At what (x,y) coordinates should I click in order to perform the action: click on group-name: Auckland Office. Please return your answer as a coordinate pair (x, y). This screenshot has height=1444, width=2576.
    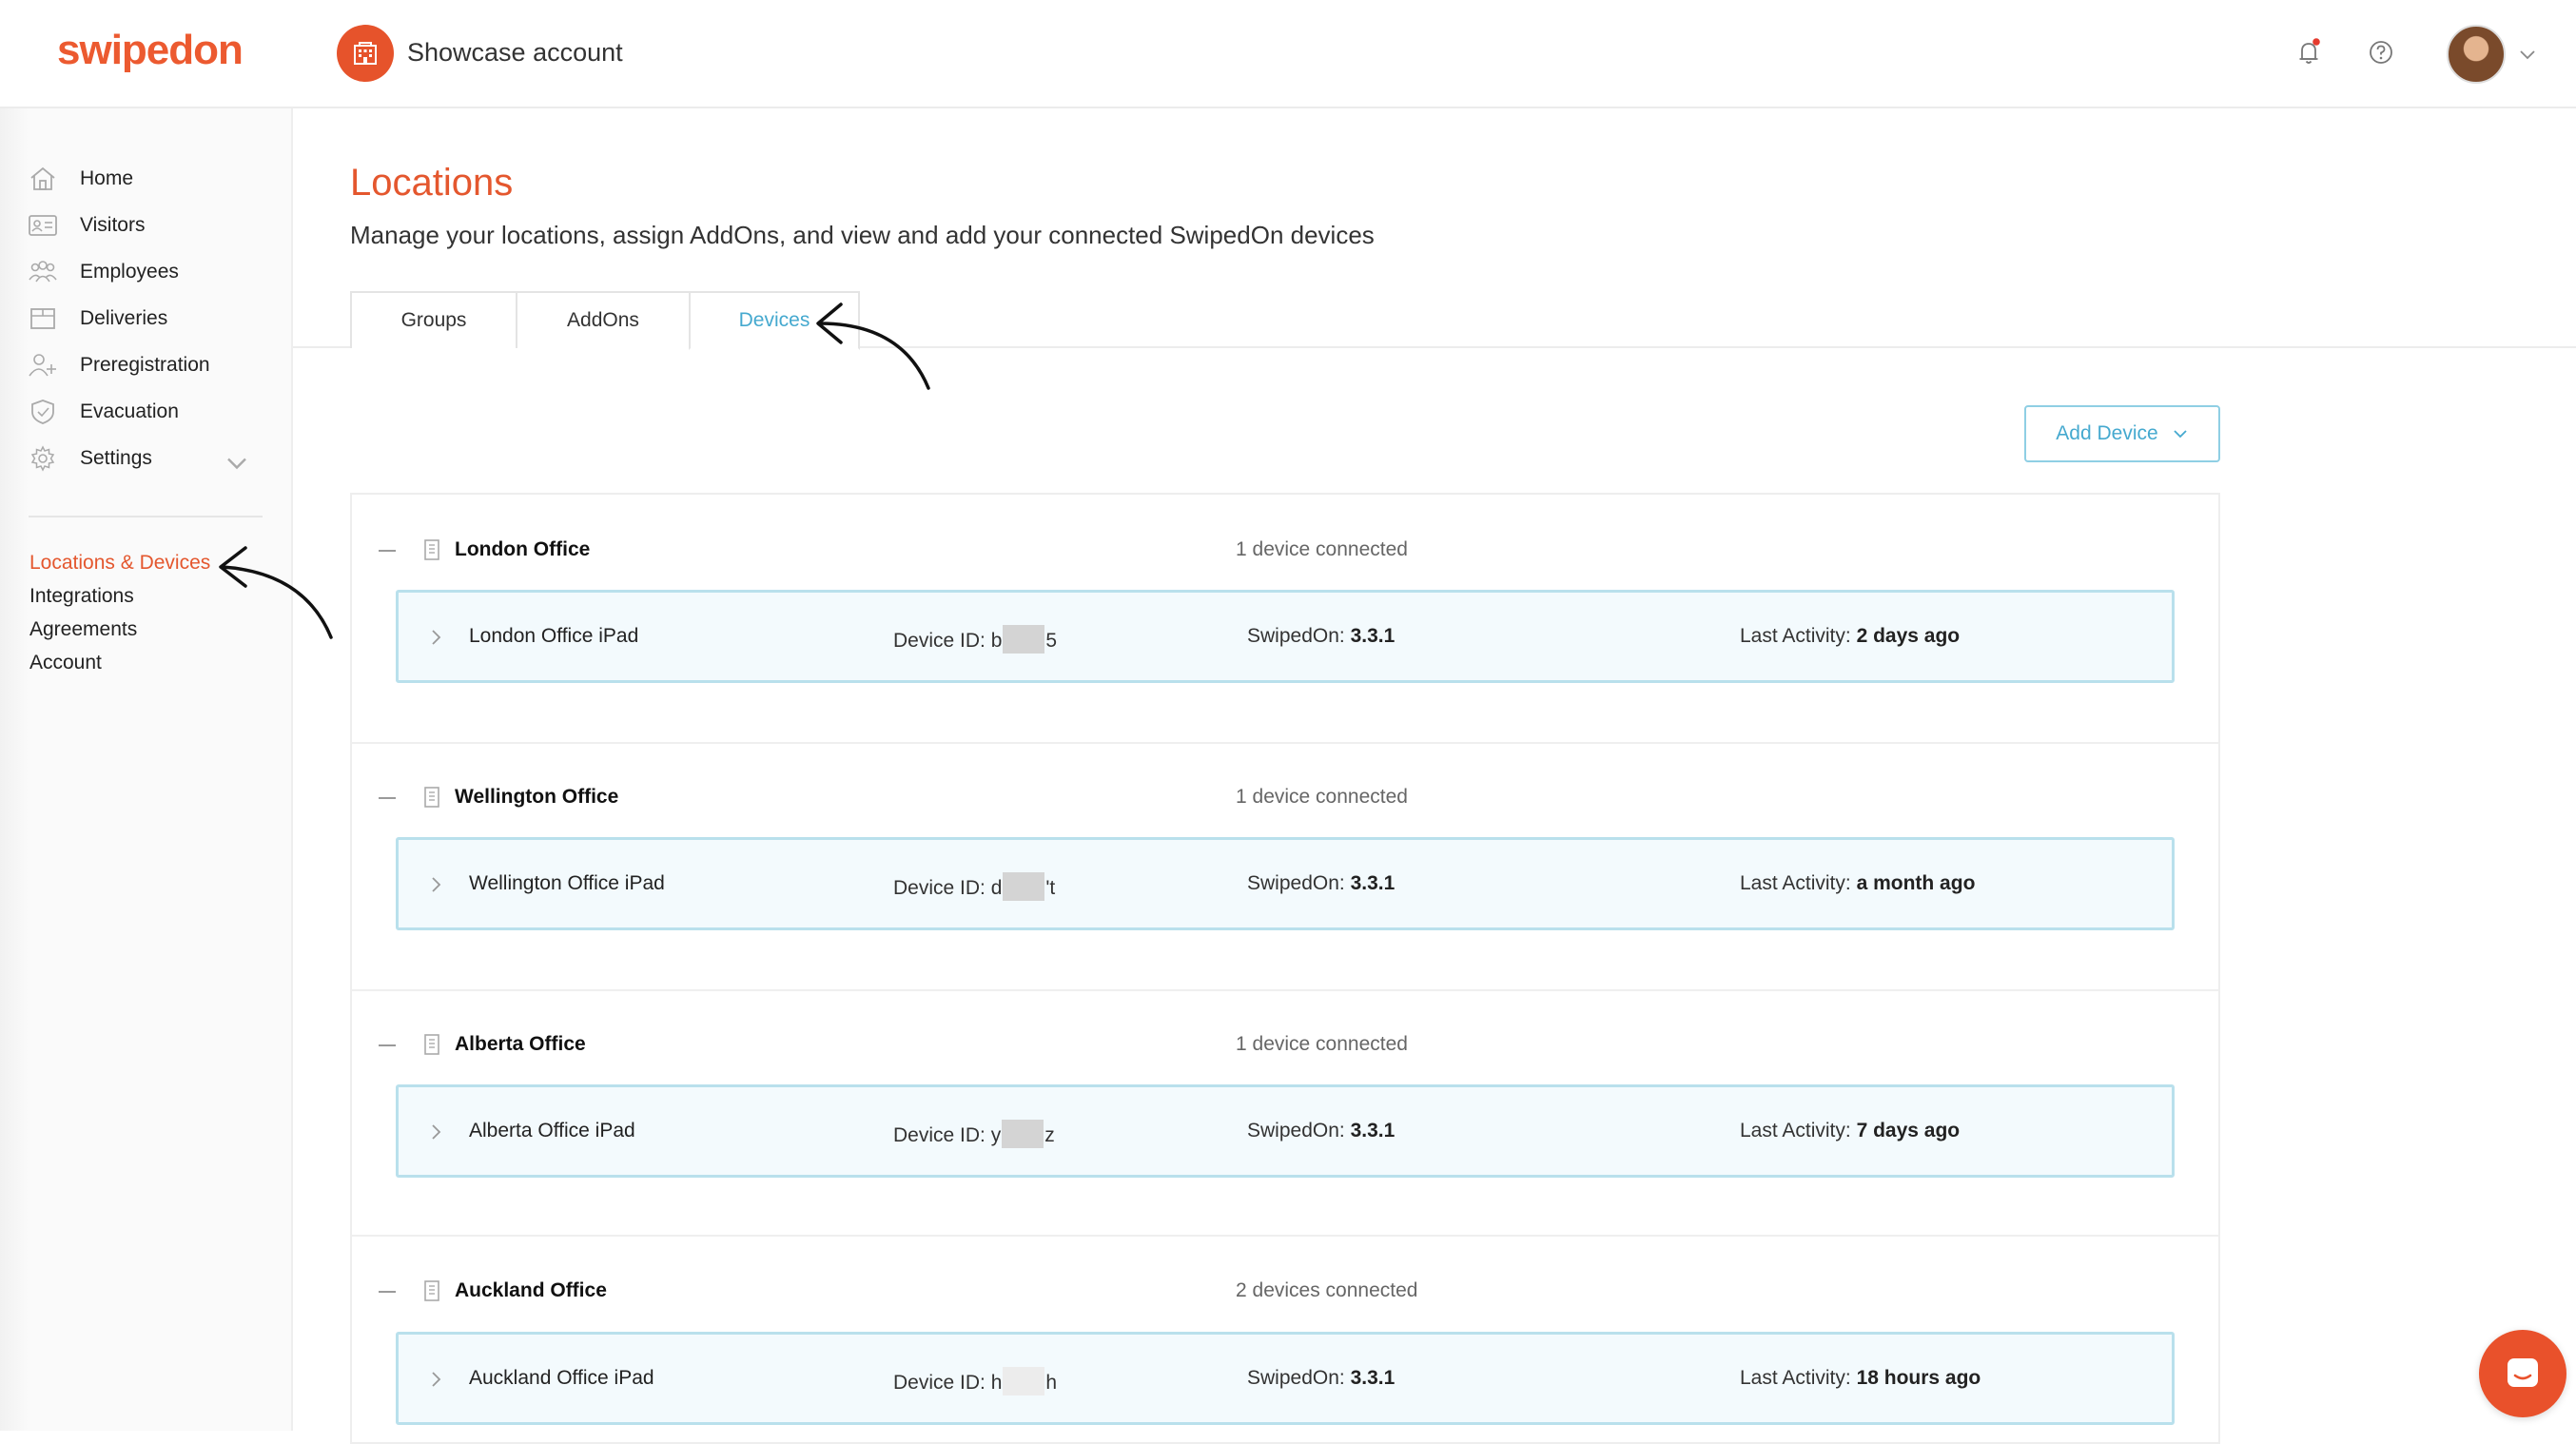
    Looking at the image, I should click on (531, 1290).